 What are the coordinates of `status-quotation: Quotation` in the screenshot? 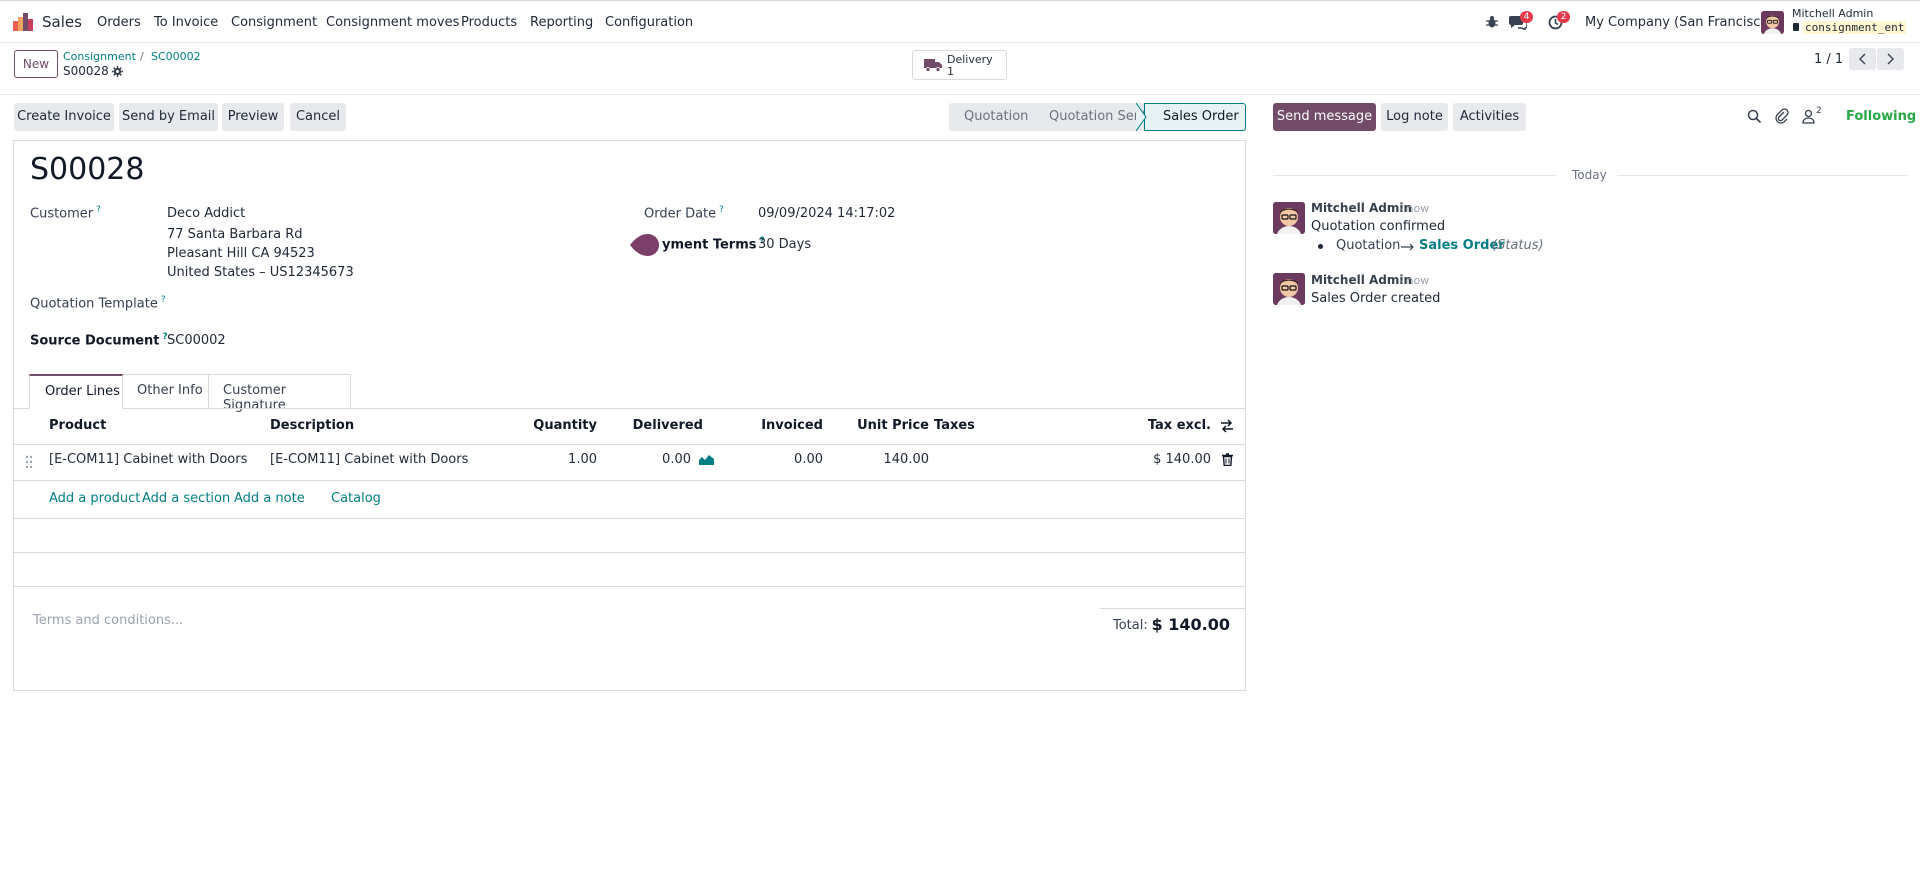 It's located at (996, 116).